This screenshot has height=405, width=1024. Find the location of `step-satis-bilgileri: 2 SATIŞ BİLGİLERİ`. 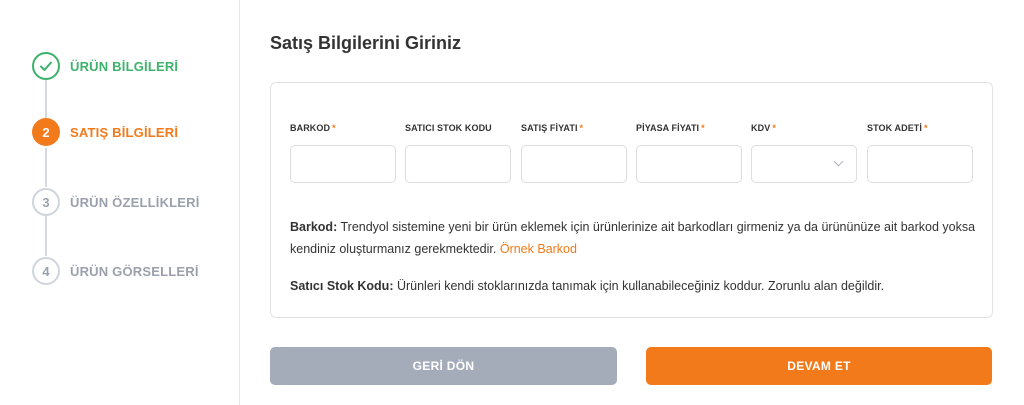

step-satis-bilgileri: 2 SATIŞ BİLGİLERİ is located at coordinates (105, 132).